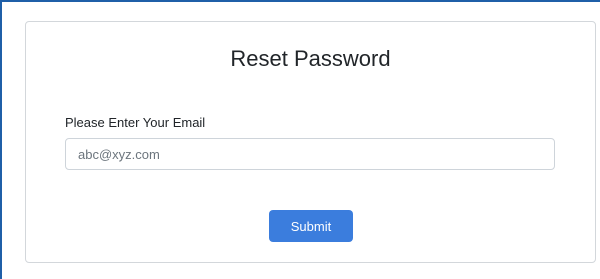 The height and width of the screenshot is (279, 600). Describe the element at coordinates (135, 122) in the screenshot. I see `email-label: Please Enter Your Email` at that location.